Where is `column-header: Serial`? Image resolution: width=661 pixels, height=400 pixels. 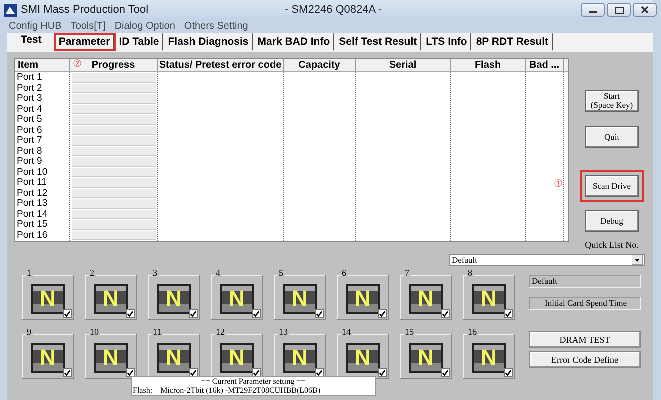
column-header: Serial is located at coordinates (403, 65).